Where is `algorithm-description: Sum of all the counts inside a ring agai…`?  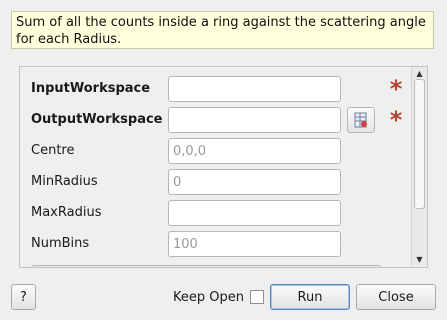 algorithm-description: Sum of all the counts inside a ring agai… is located at coordinates (222, 30).